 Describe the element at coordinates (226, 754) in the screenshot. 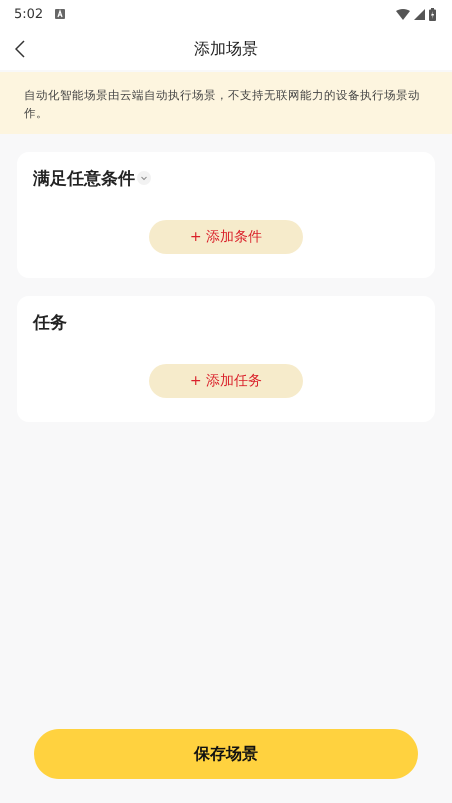

I see `save-button: 保存场景` at that location.